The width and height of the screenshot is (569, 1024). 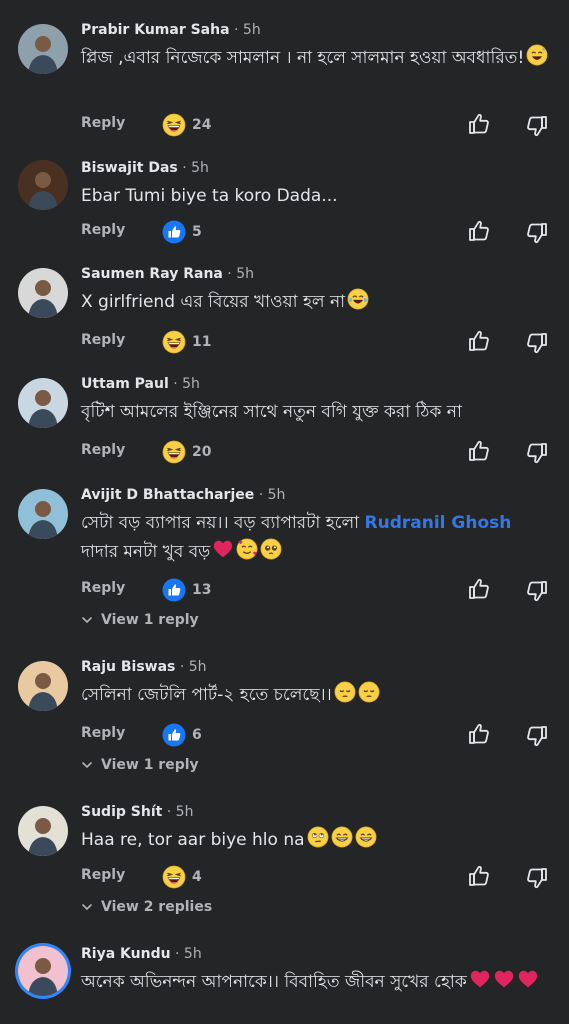 What do you see at coordinates (284, 735) in the screenshot?
I see `comment-actions: Reply 6` at bounding box center [284, 735].